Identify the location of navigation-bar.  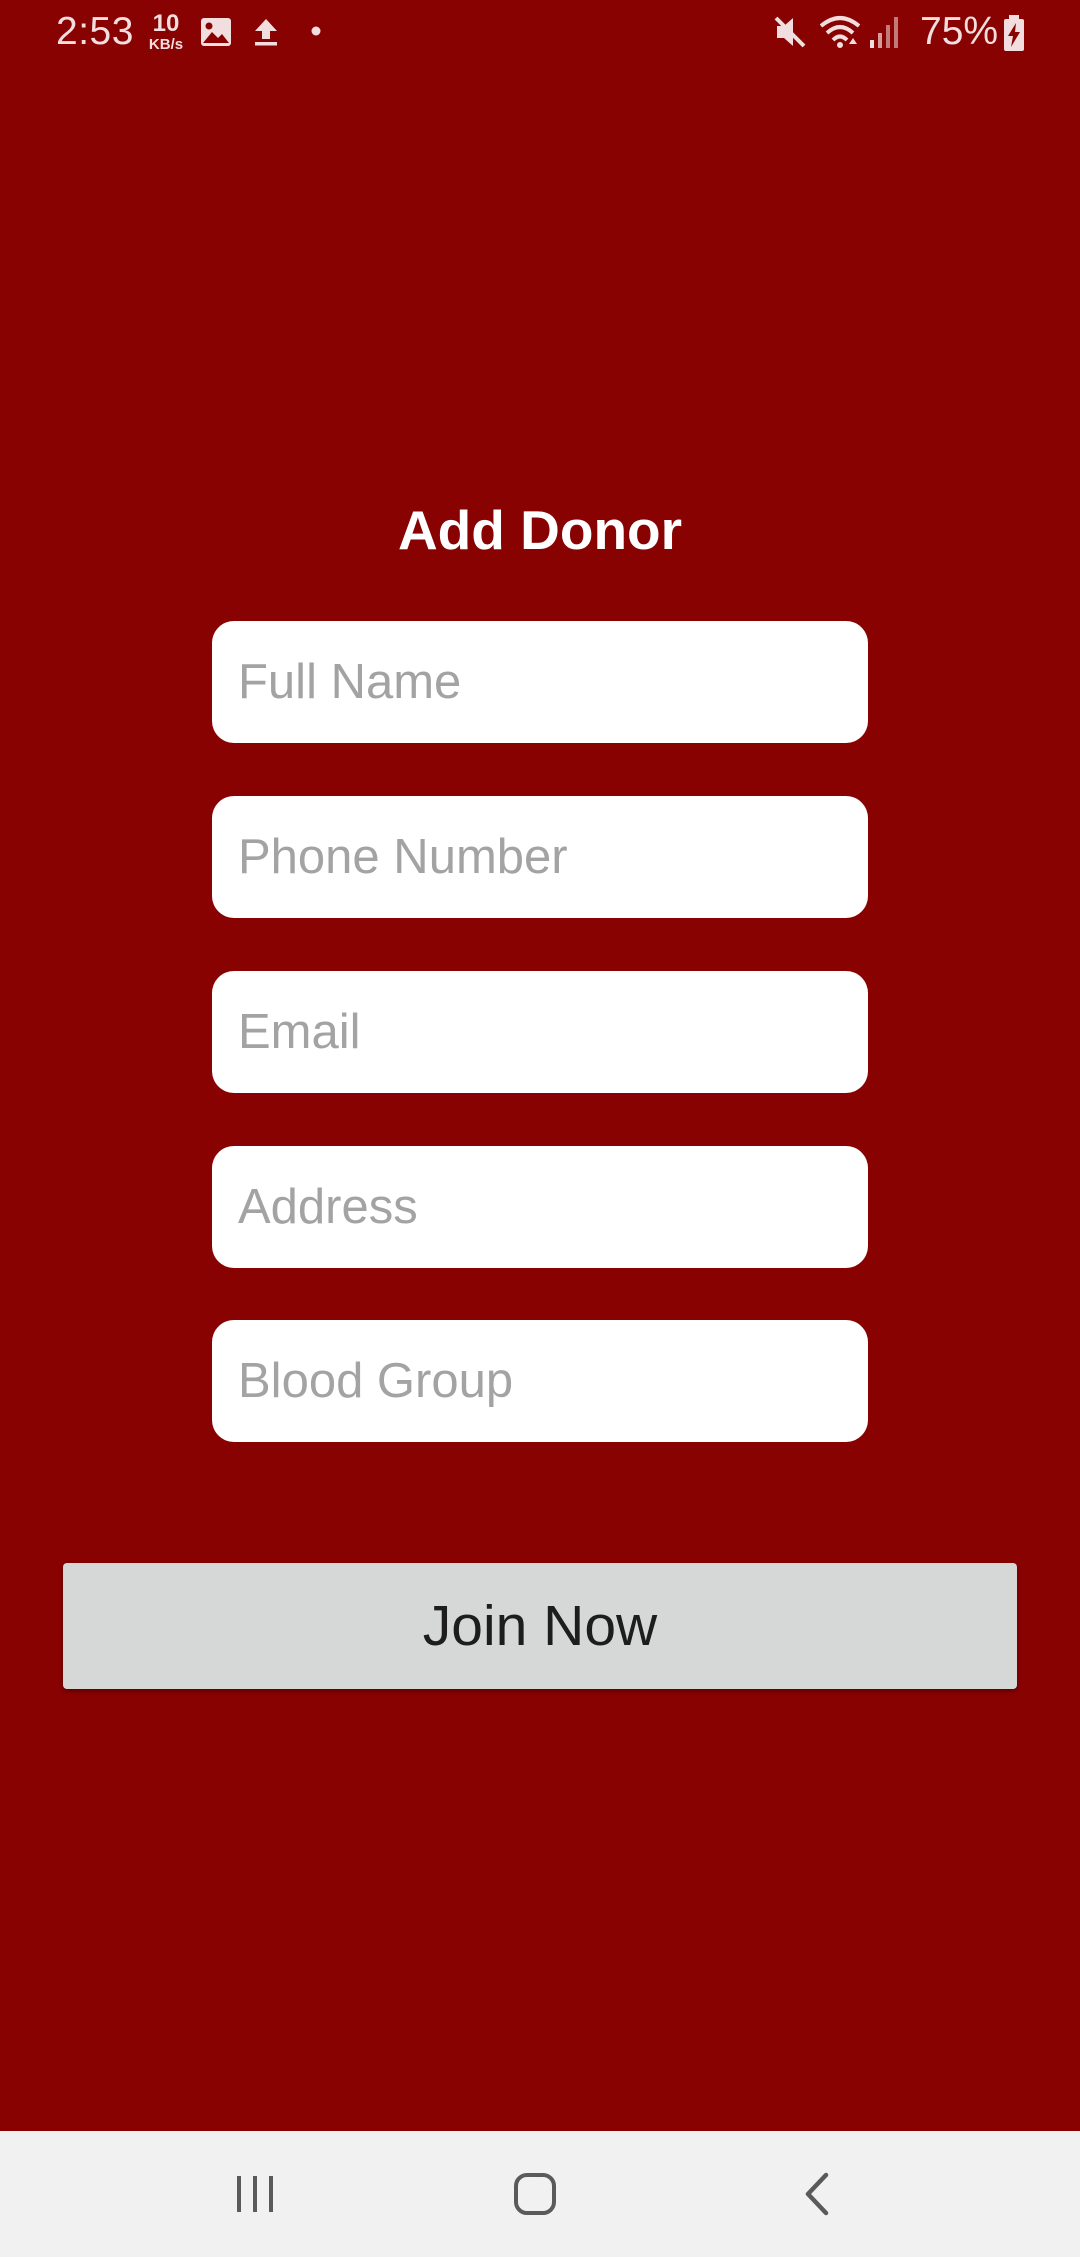
(540, 2194).